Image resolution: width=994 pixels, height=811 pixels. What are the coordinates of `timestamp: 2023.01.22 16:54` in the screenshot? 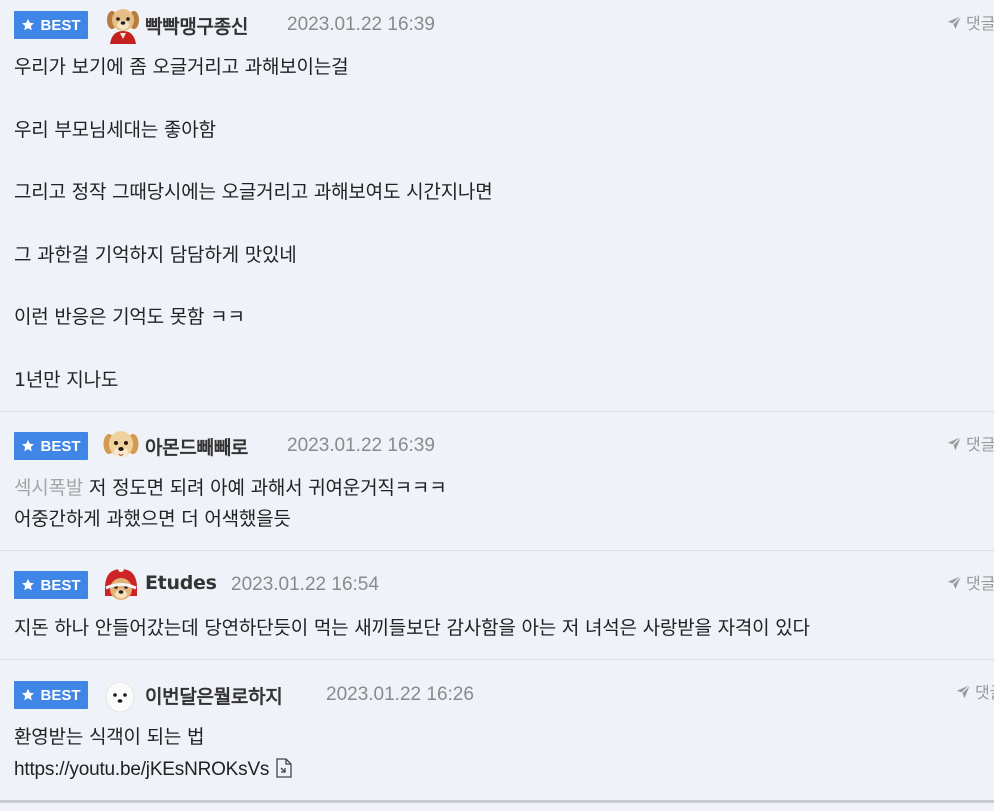 It's located at (305, 584).